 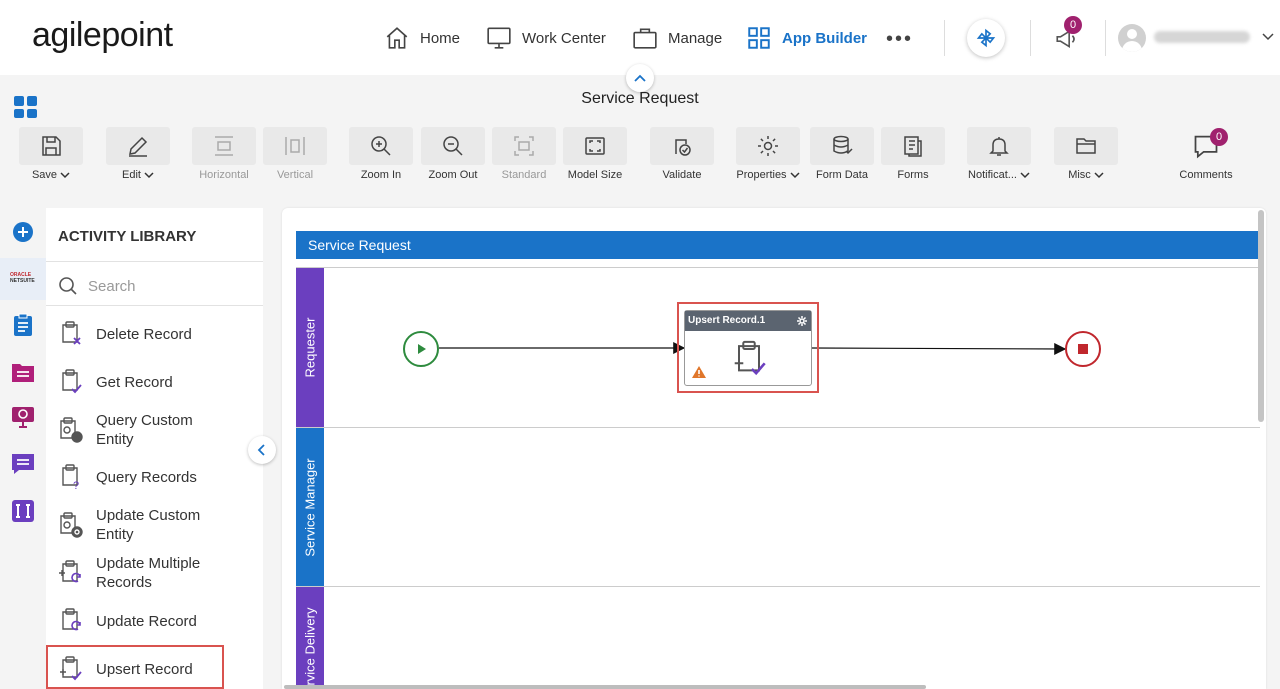 What do you see at coordinates (1132, 38) in the screenshot?
I see `avatar` at bounding box center [1132, 38].